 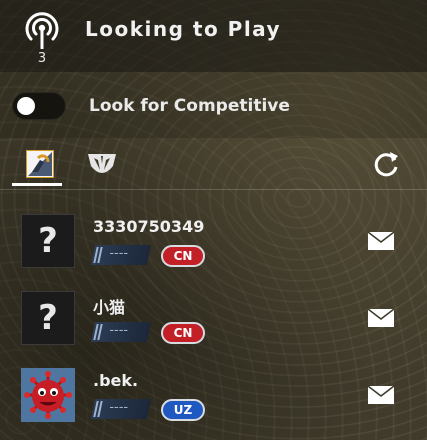 What do you see at coordinates (183, 29) in the screenshot?
I see `page-title: Looking to Play` at bounding box center [183, 29].